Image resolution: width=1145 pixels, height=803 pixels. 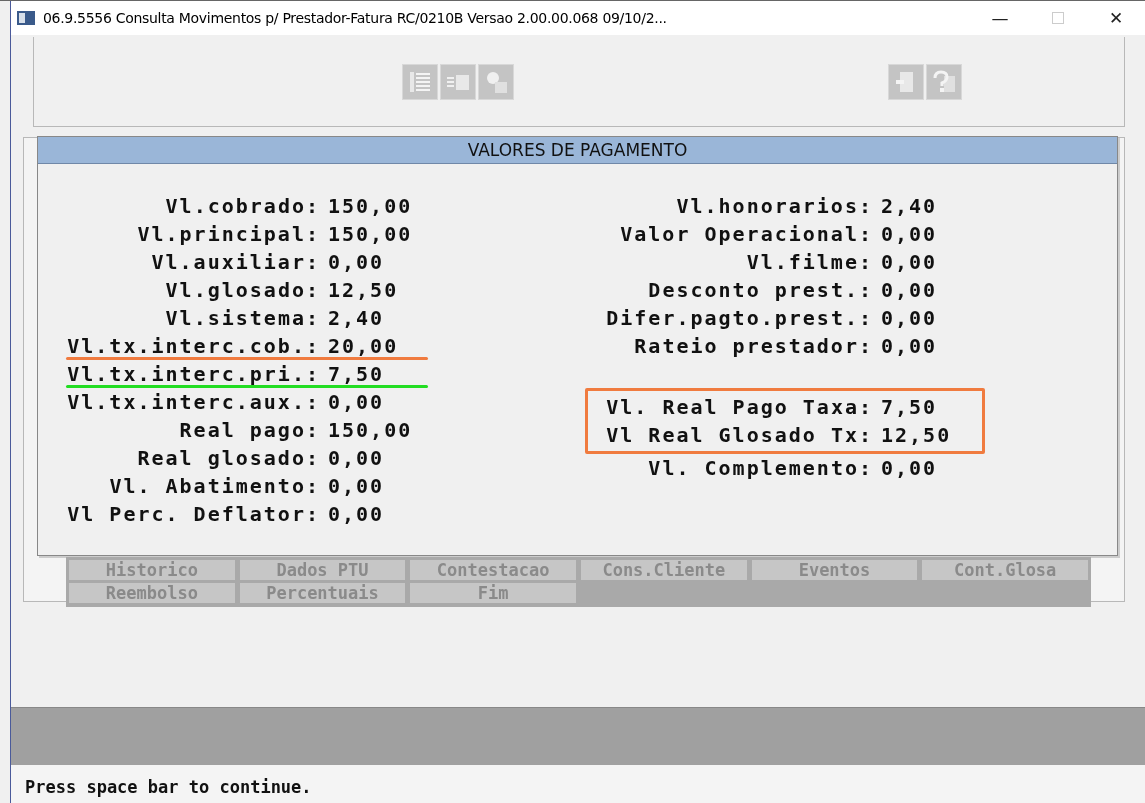 What do you see at coordinates (834, 570) in the screenshot?
I see `menu-item: Eventos` at bounding box center [834, 570].